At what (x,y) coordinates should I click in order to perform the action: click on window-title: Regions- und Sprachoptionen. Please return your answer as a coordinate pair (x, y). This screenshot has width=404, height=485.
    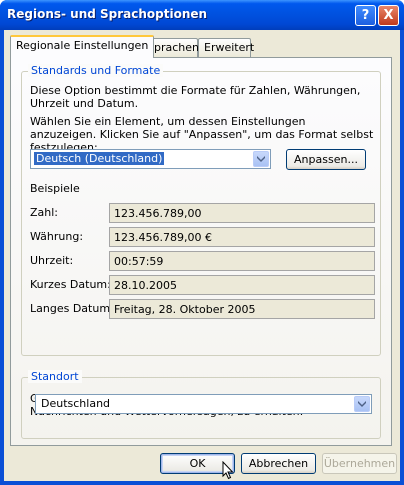
    Looking at the image, I should click on (107, 14).